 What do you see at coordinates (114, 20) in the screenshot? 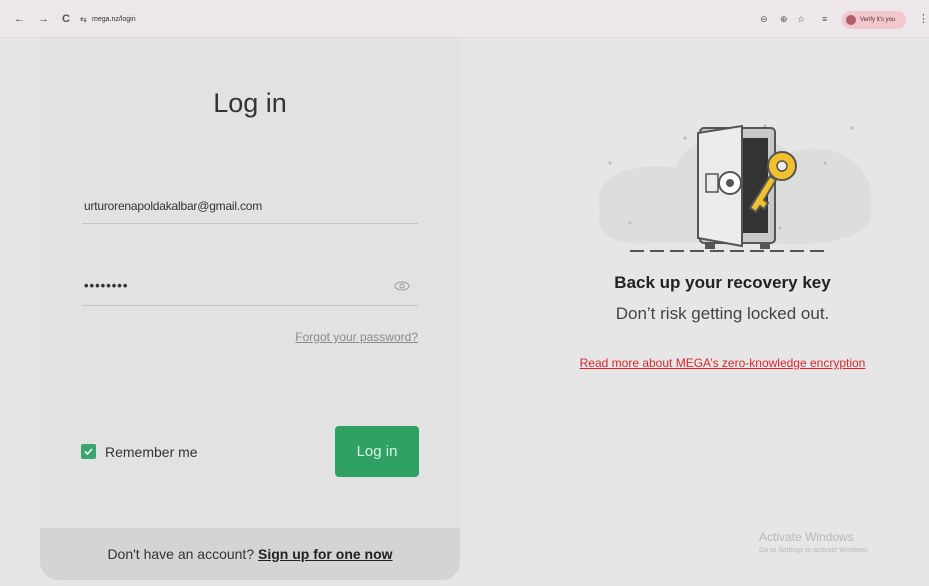
I see `url-text: mega.nz/login` at bounding box center [114, 20].